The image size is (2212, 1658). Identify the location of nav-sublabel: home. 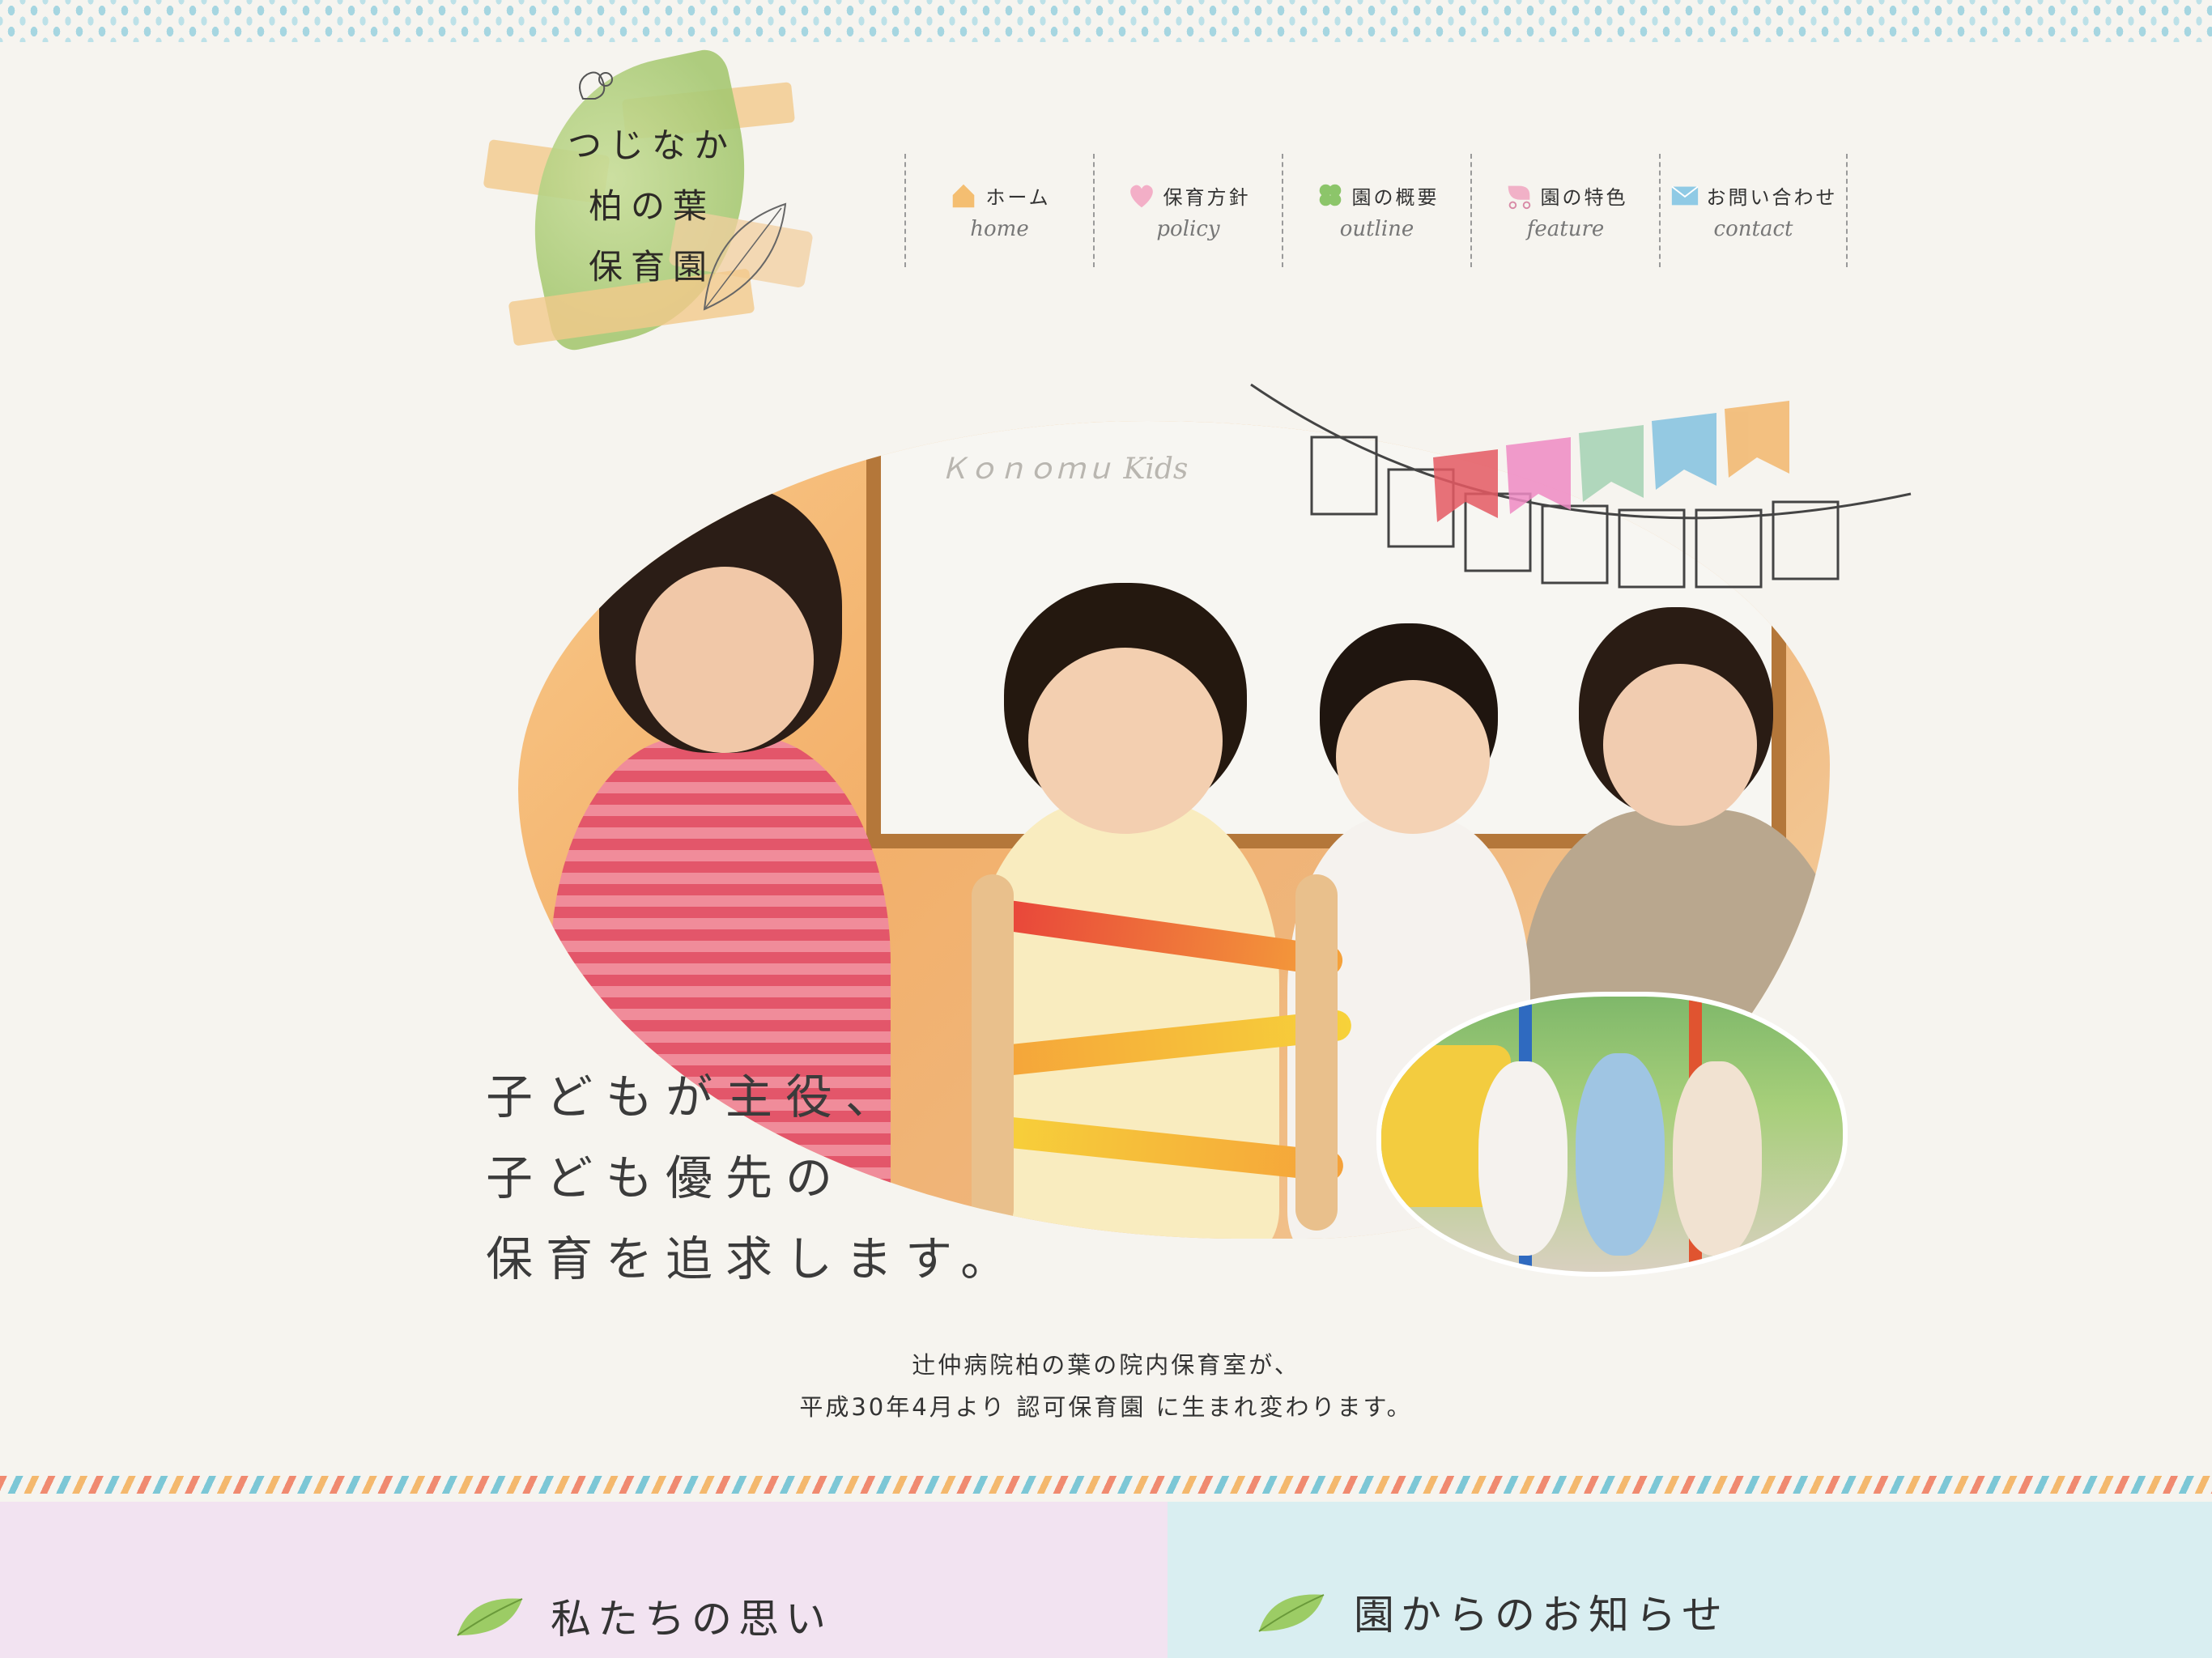
(1000, 229).